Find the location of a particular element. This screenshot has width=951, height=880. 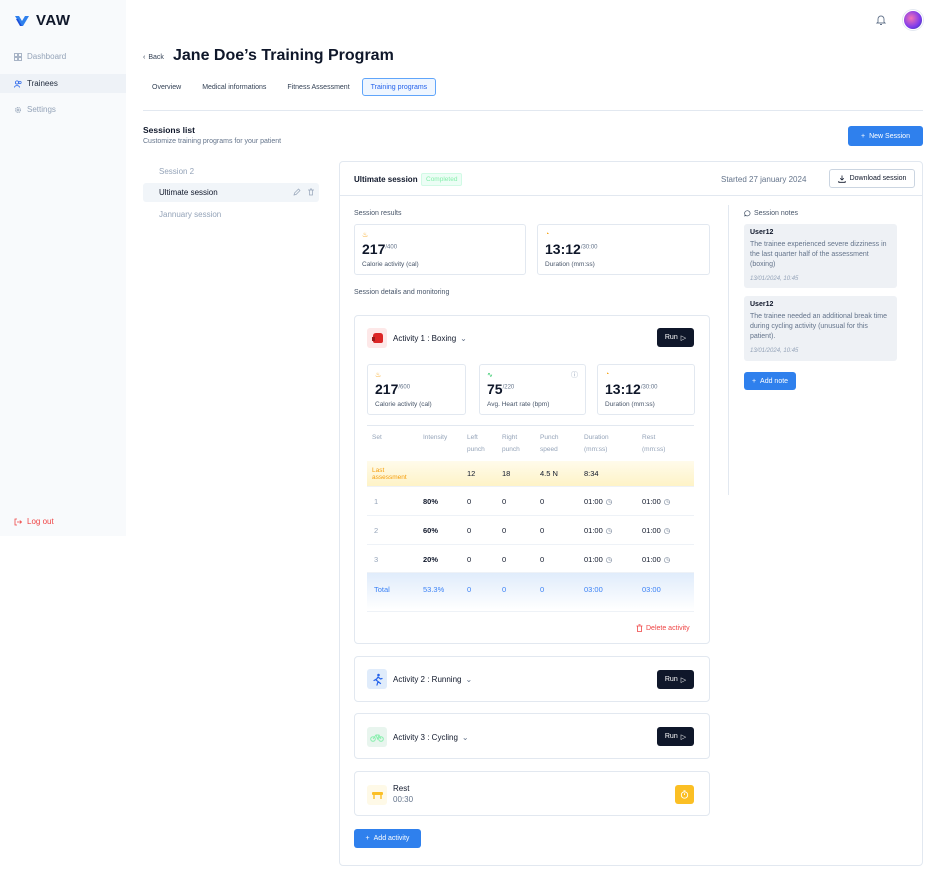

tab-overview: Overview is located at coordinates (166, 87).